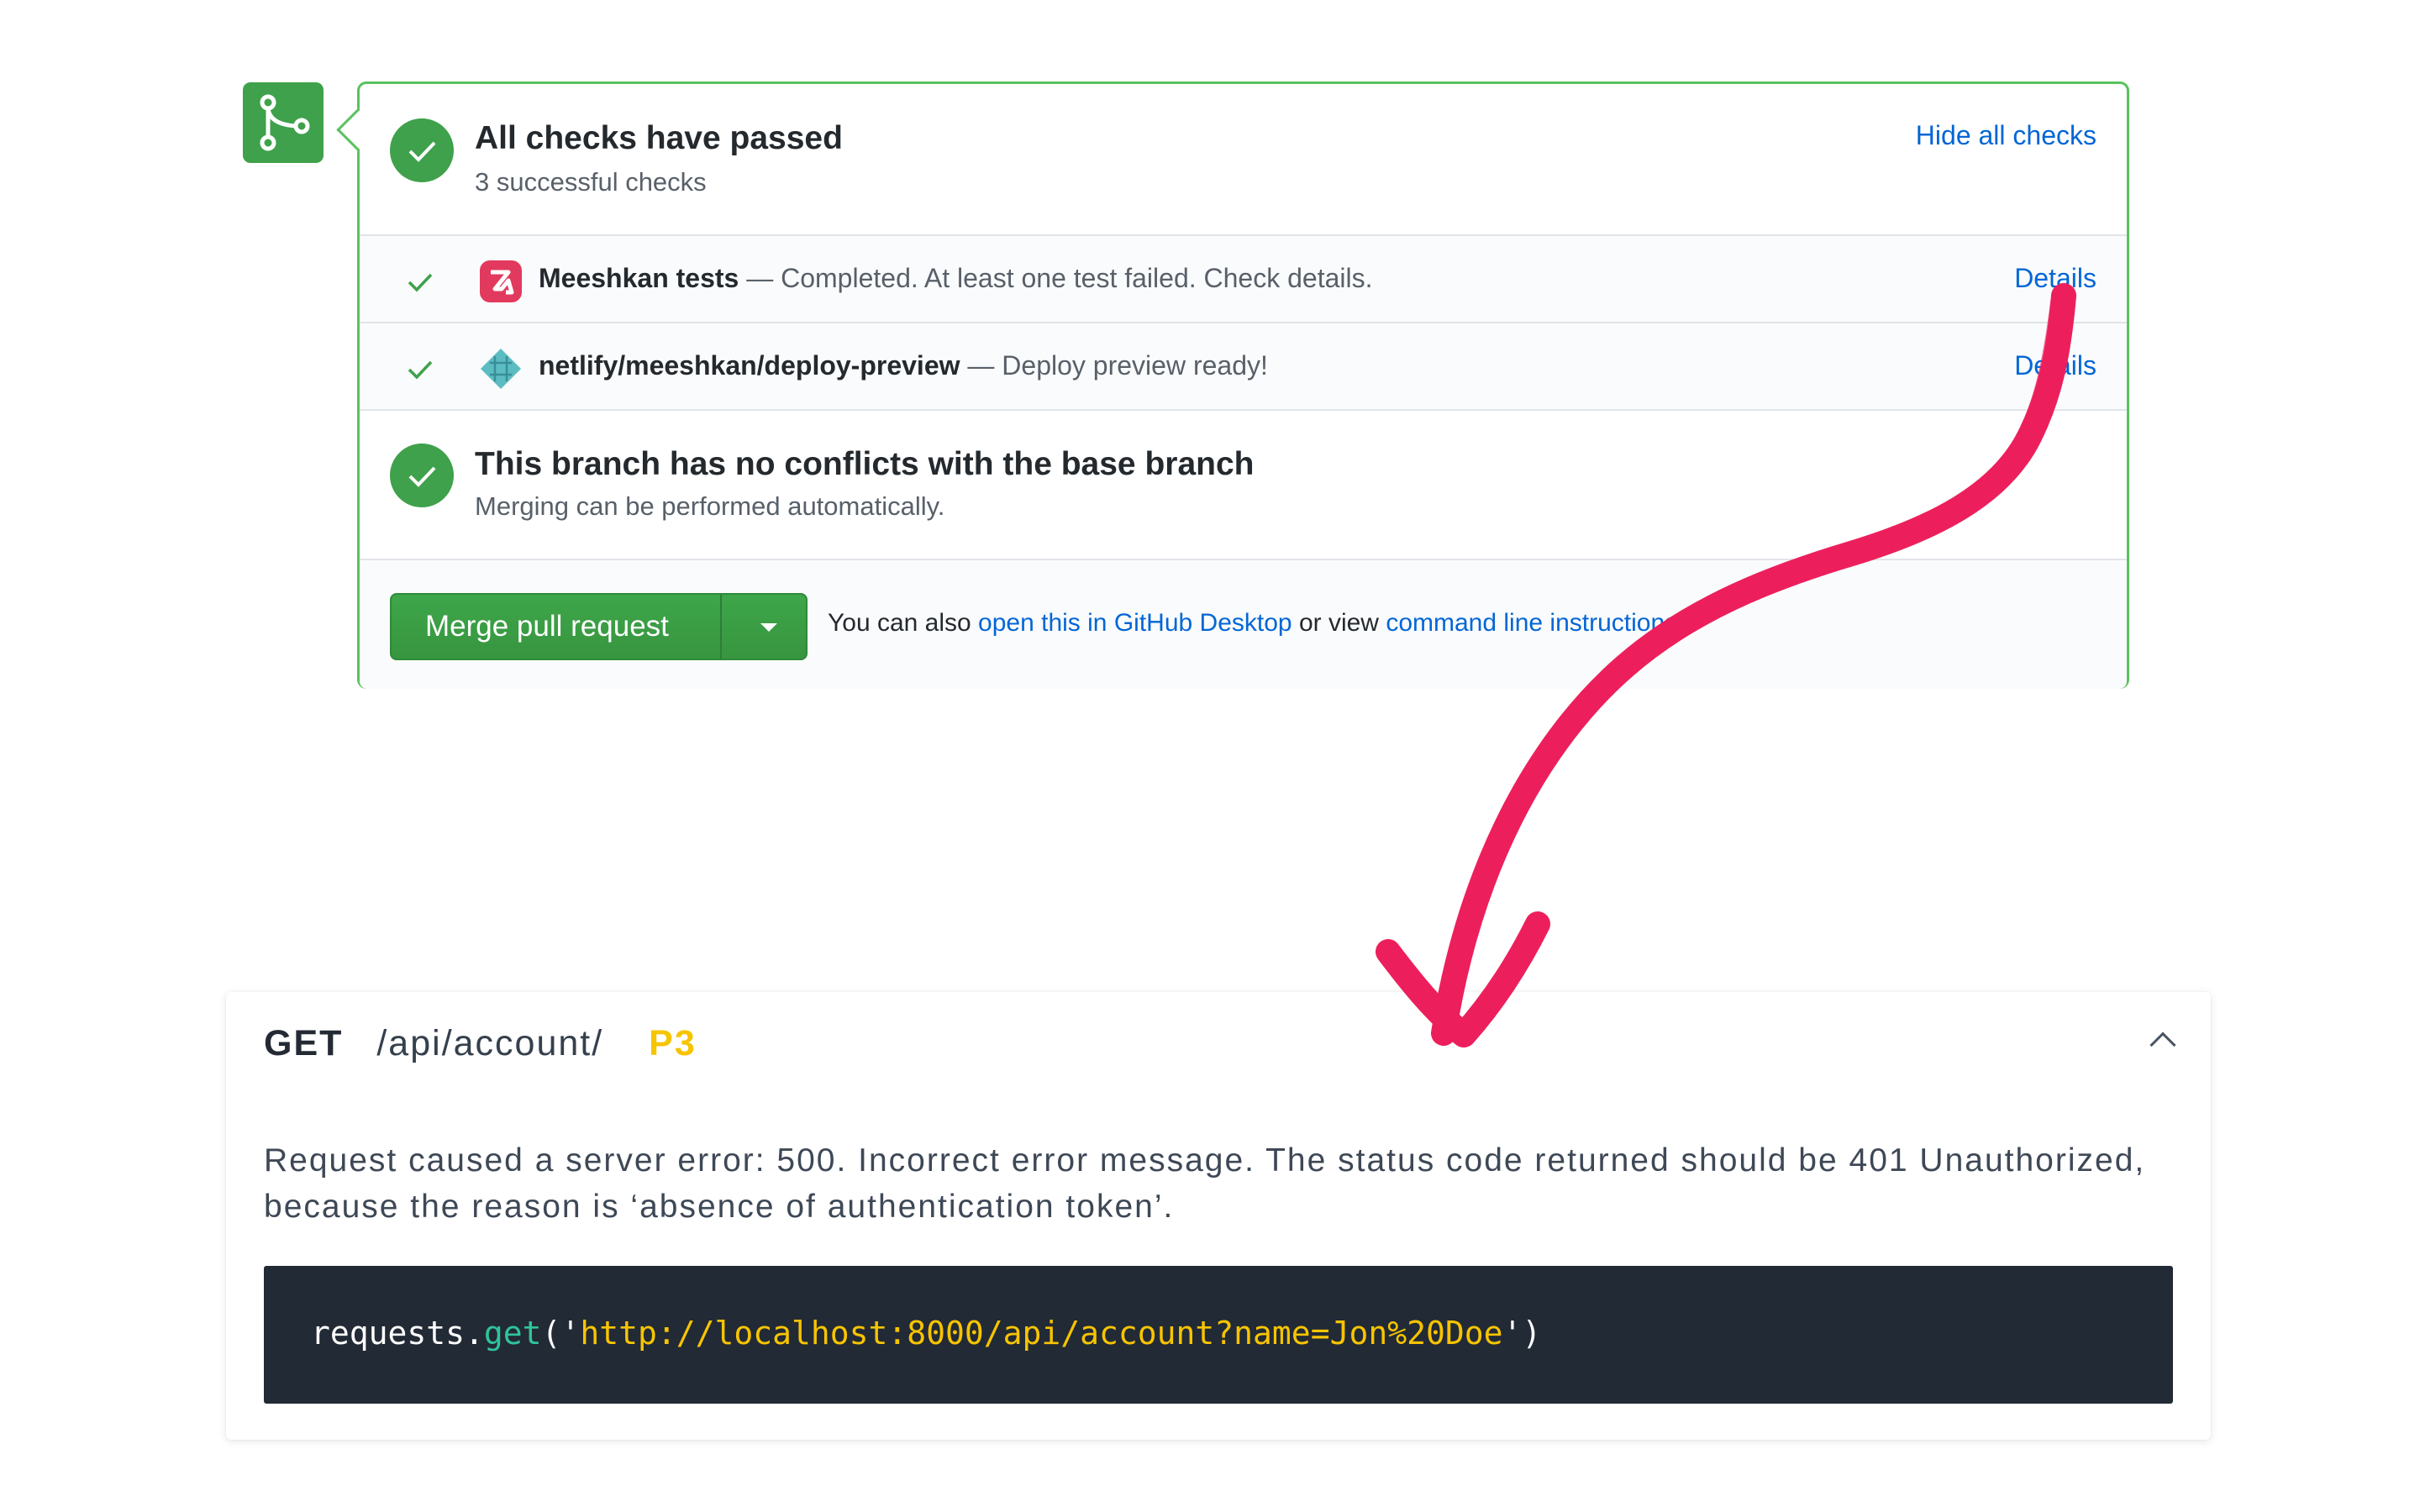 The width and height of the screenshot is (2420, 1512). Describe the element at coordinates (1338, 623) in the screenshot. I see `hint-middle: or view` at that location.